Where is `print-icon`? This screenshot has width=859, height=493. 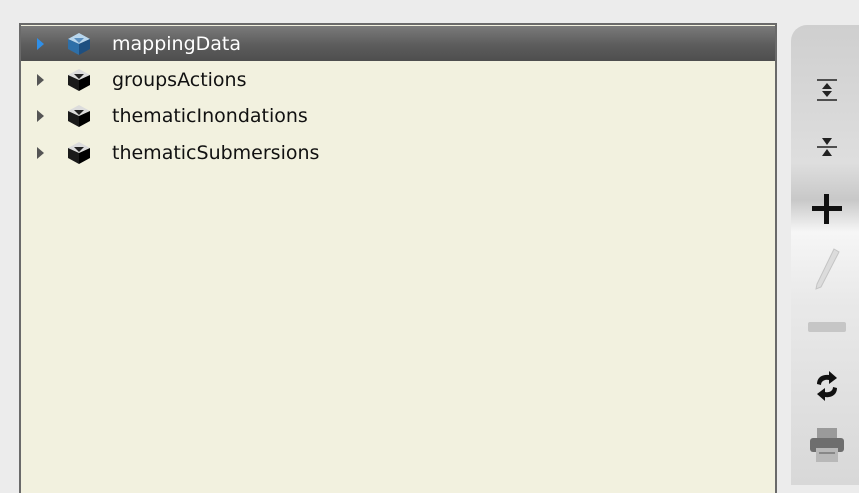 print-icon is located at coordinates (827, 445).